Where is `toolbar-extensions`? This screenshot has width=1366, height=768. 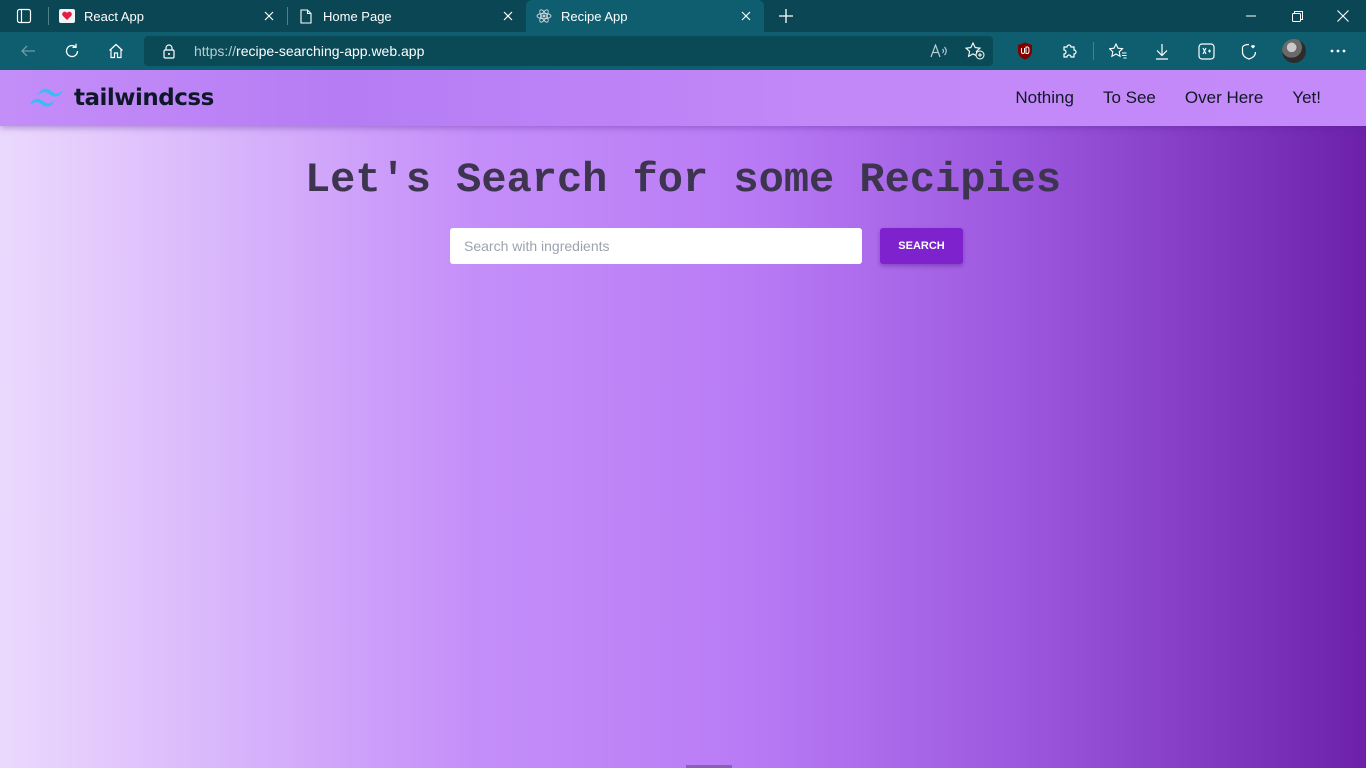
toolbar-extensions is located at coordinates (1181, 51).